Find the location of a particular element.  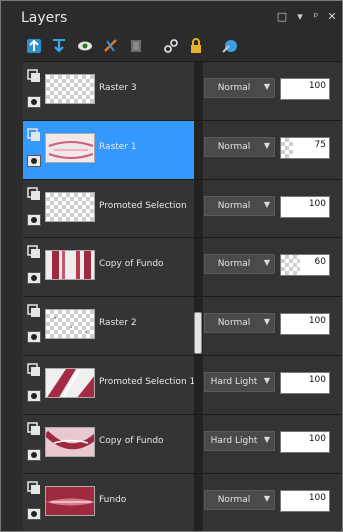

layer-name-cell: Promoted Selection 1 is located at coordinates (109, 385).